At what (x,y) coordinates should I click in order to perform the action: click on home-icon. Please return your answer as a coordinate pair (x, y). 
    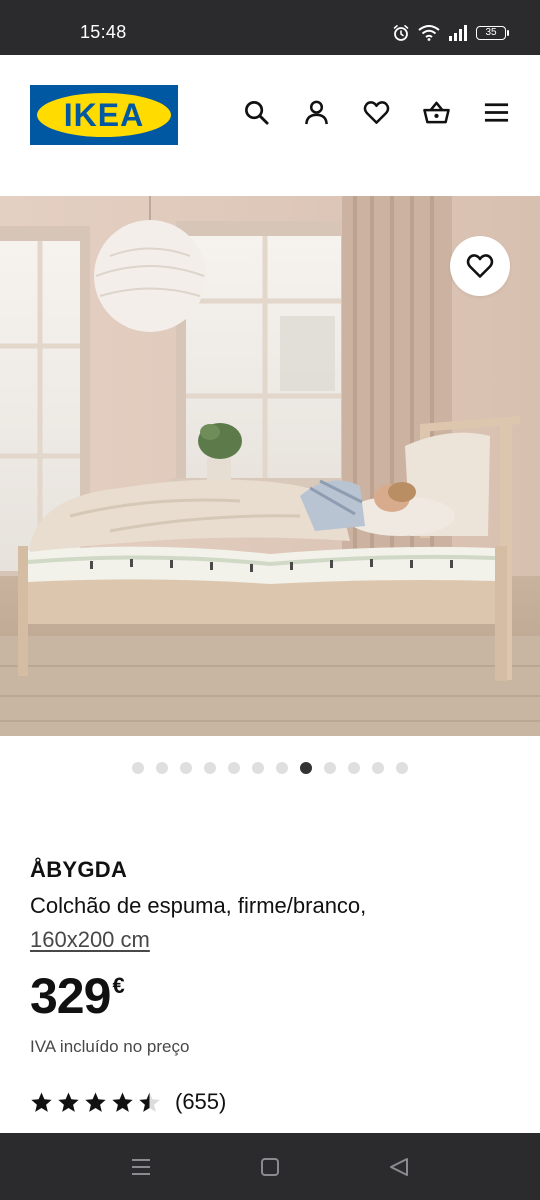
    Looking at the image, I should click on (270, 1167).